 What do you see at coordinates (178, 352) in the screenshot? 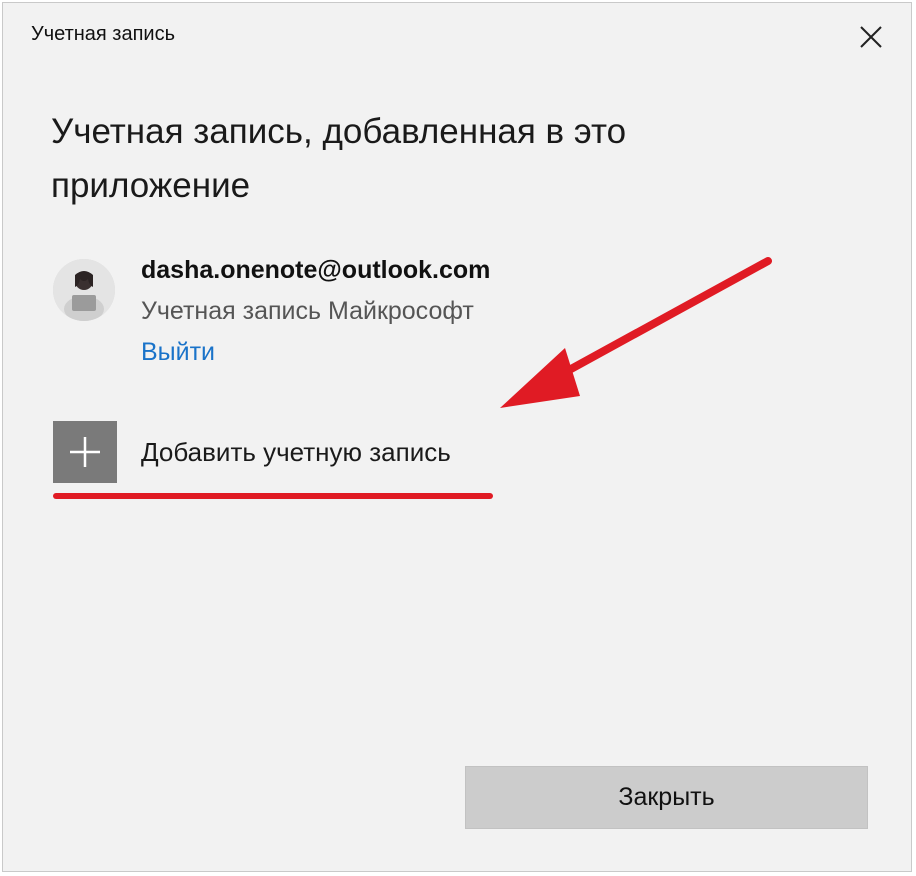
I see `sign-out-link: Выйти` at bounding box center [178, 352].